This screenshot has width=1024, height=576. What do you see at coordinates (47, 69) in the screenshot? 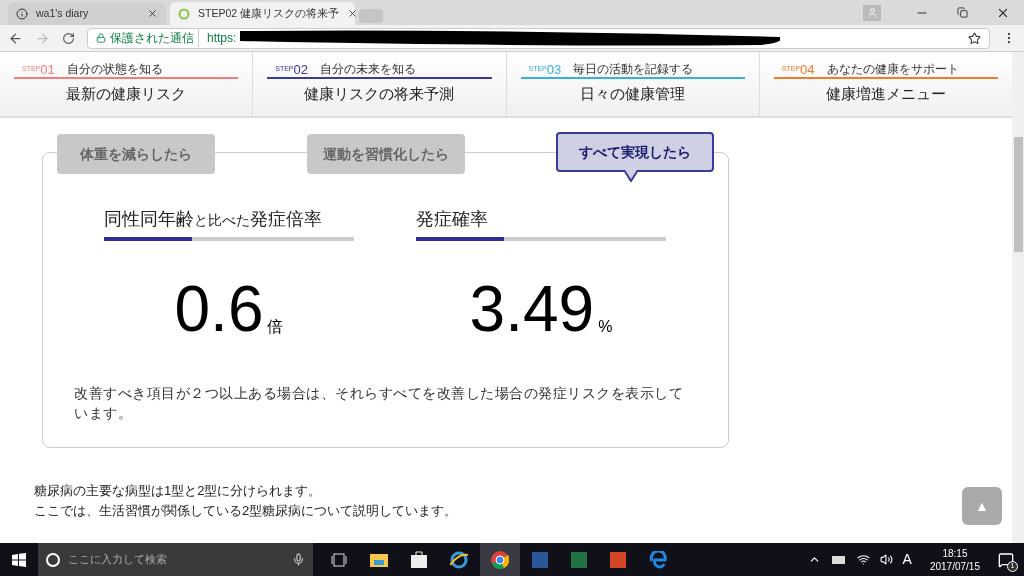
I see `step-number: 01` at bounding box center [47, 69].